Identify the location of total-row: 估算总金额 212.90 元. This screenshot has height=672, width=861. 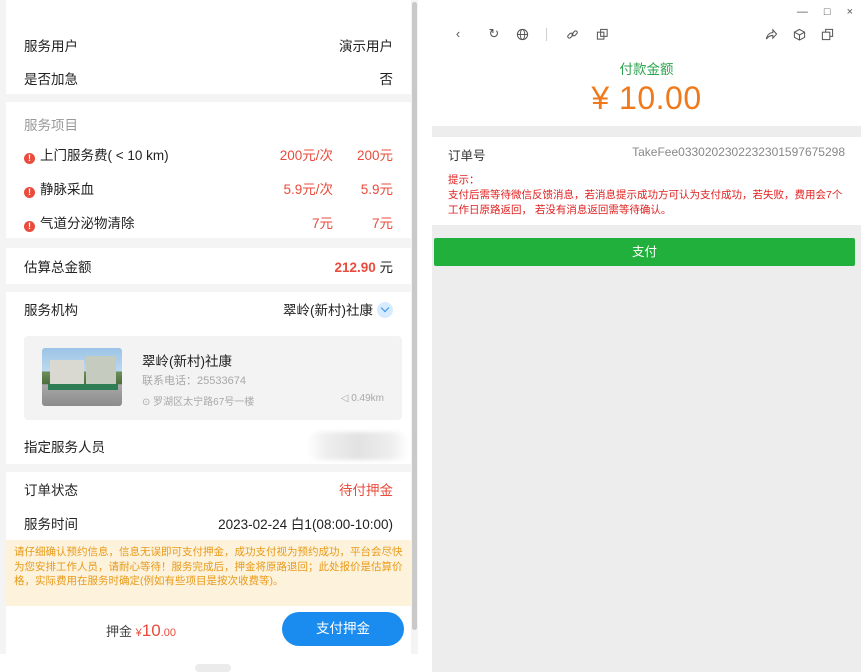
(208, 266).